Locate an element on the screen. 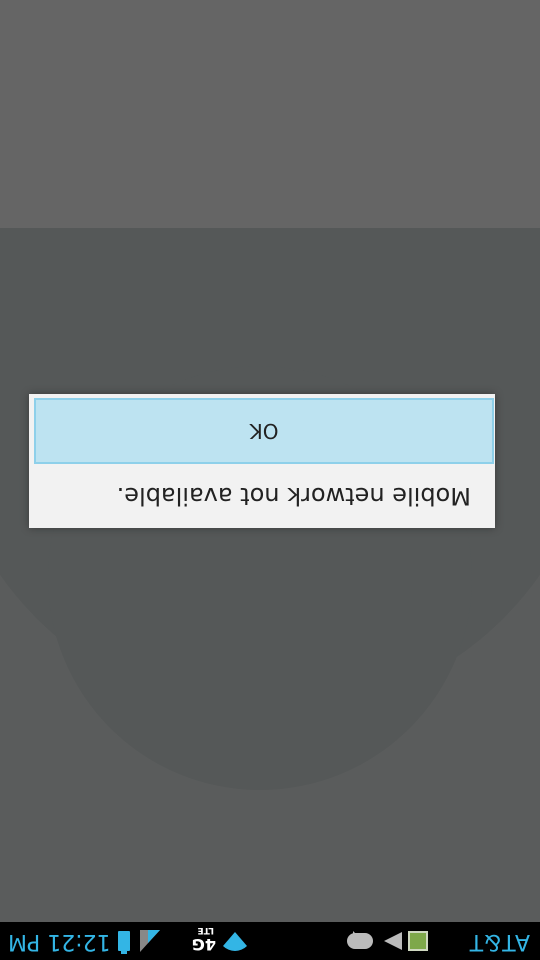 Image resolution: width=540 pixels, height=960 pixels. chat-icon is located at coordinates (360, 941).